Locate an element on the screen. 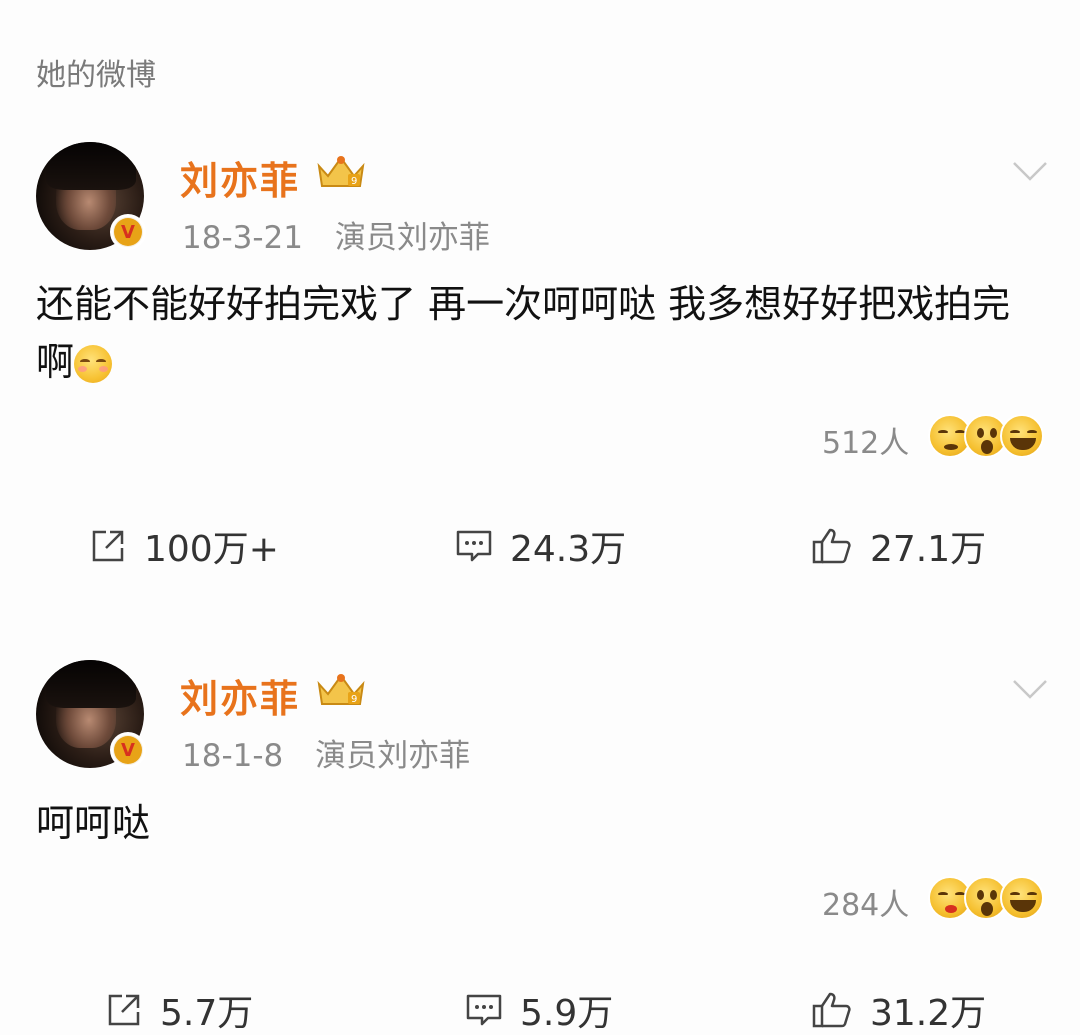 The width and height of the screenshot is (1080, 1035). post-text-content: 还能不能好好拍完戏了 再一次呵呵哒 我多想好好把戏拍完啊 is located at coordinates (523, 333).